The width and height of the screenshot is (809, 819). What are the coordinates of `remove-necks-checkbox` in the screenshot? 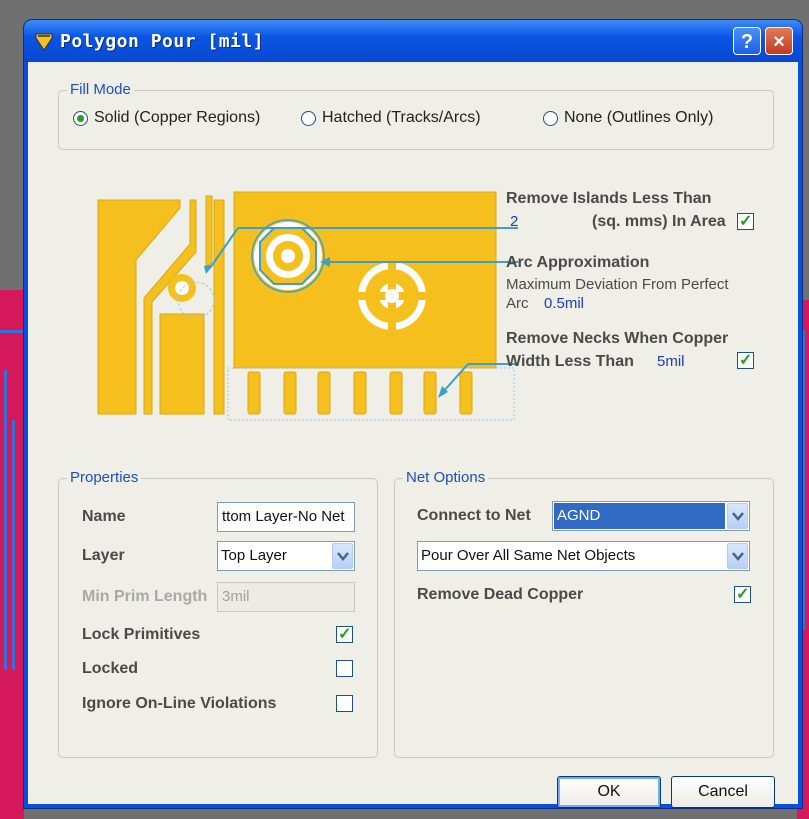 It's located at (745, 360).